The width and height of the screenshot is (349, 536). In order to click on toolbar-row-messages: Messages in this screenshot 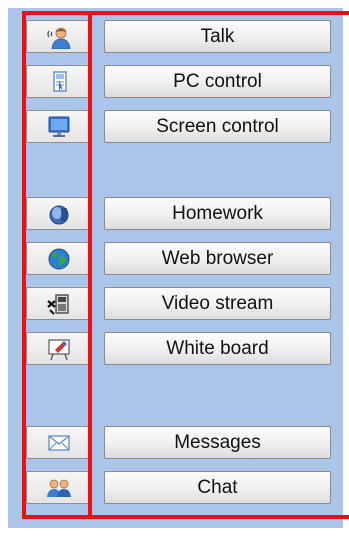, I will do `click(178, 442)`.